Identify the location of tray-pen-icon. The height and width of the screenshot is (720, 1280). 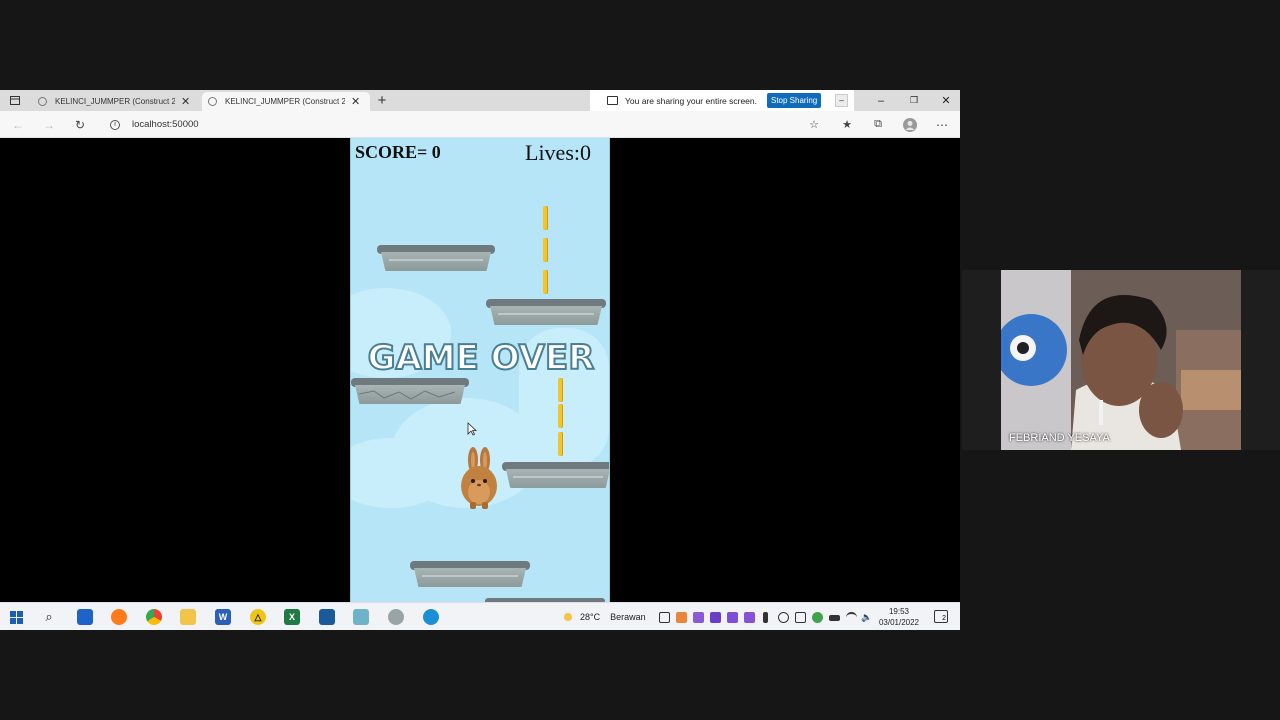
(698, 617).